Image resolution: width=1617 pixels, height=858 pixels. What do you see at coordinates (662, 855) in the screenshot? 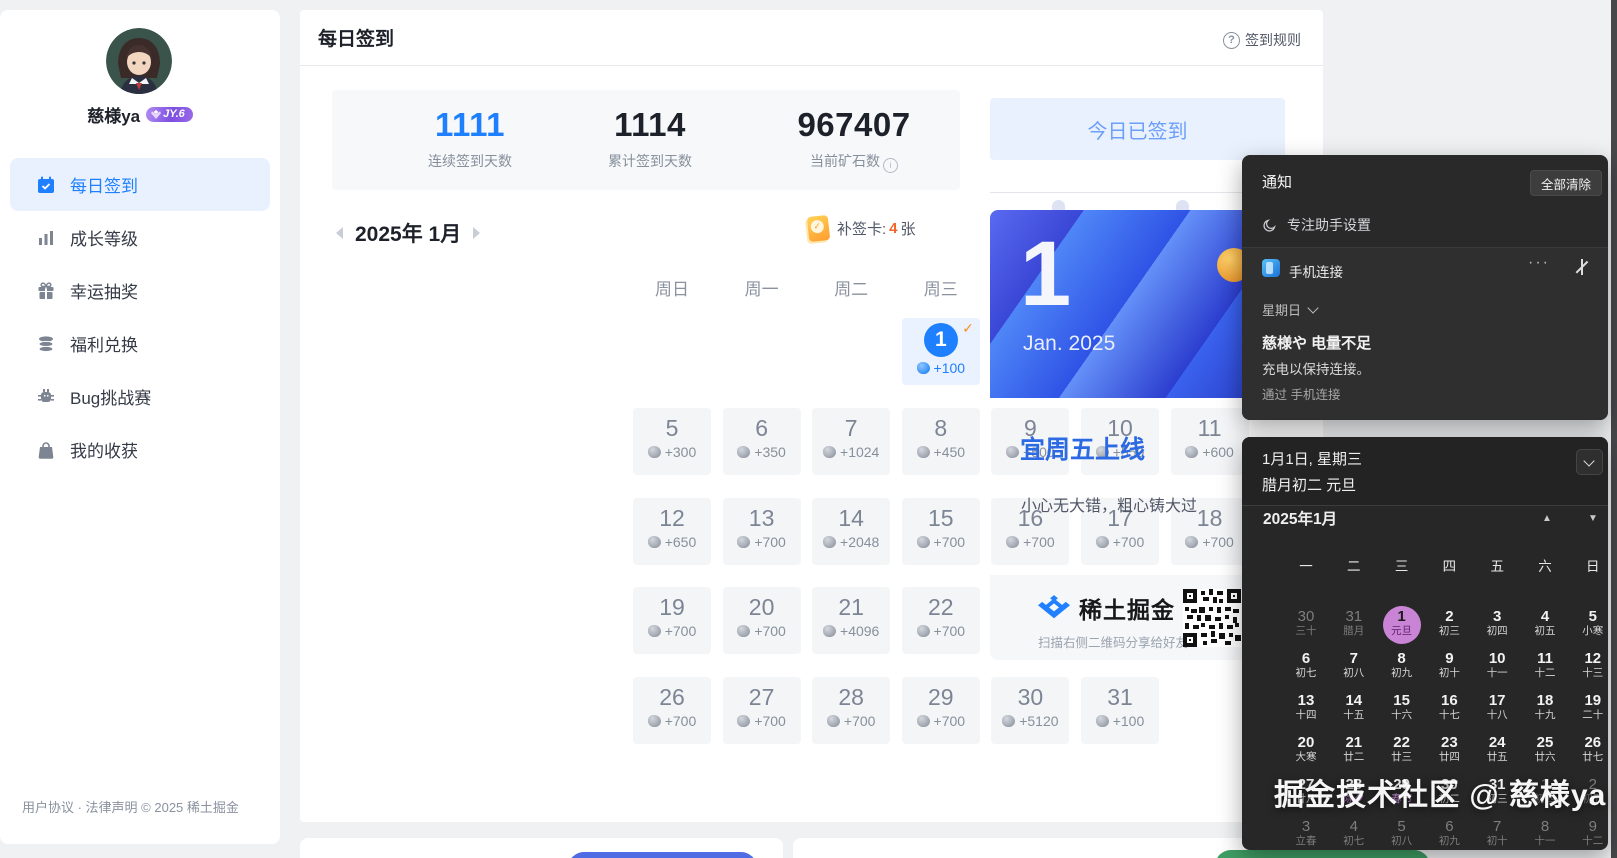
I see `bottom-blue-button` at bounding box center [662, 855].